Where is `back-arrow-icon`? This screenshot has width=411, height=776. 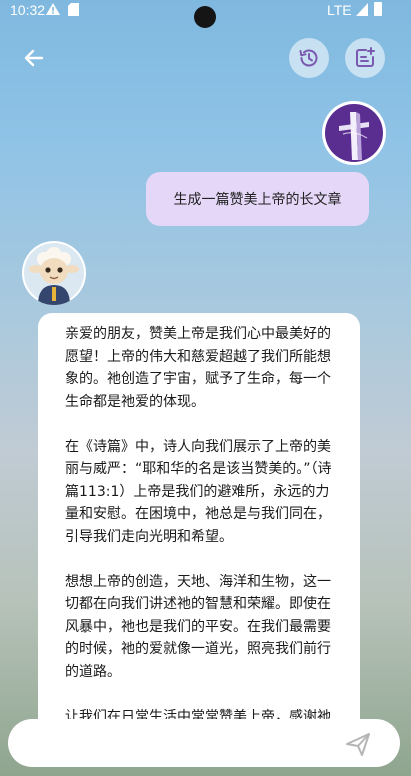
back-arrow-icon is located at coordinates (34, 58).